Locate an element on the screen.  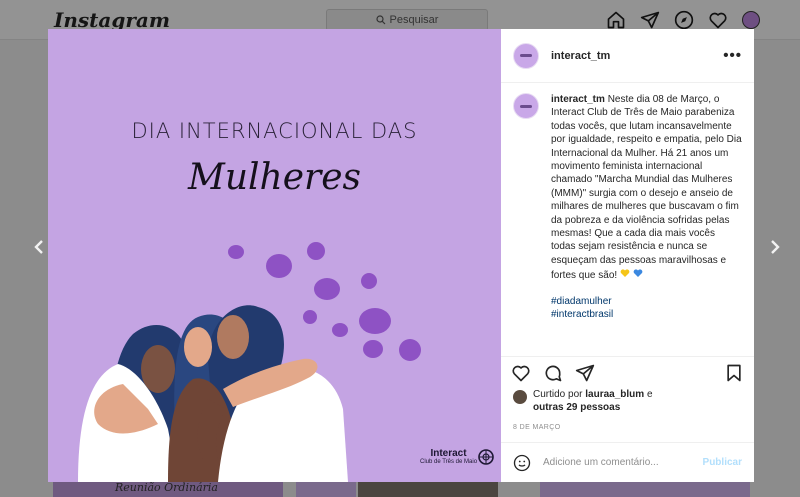
post-actions is located at coordinates (627, 372).